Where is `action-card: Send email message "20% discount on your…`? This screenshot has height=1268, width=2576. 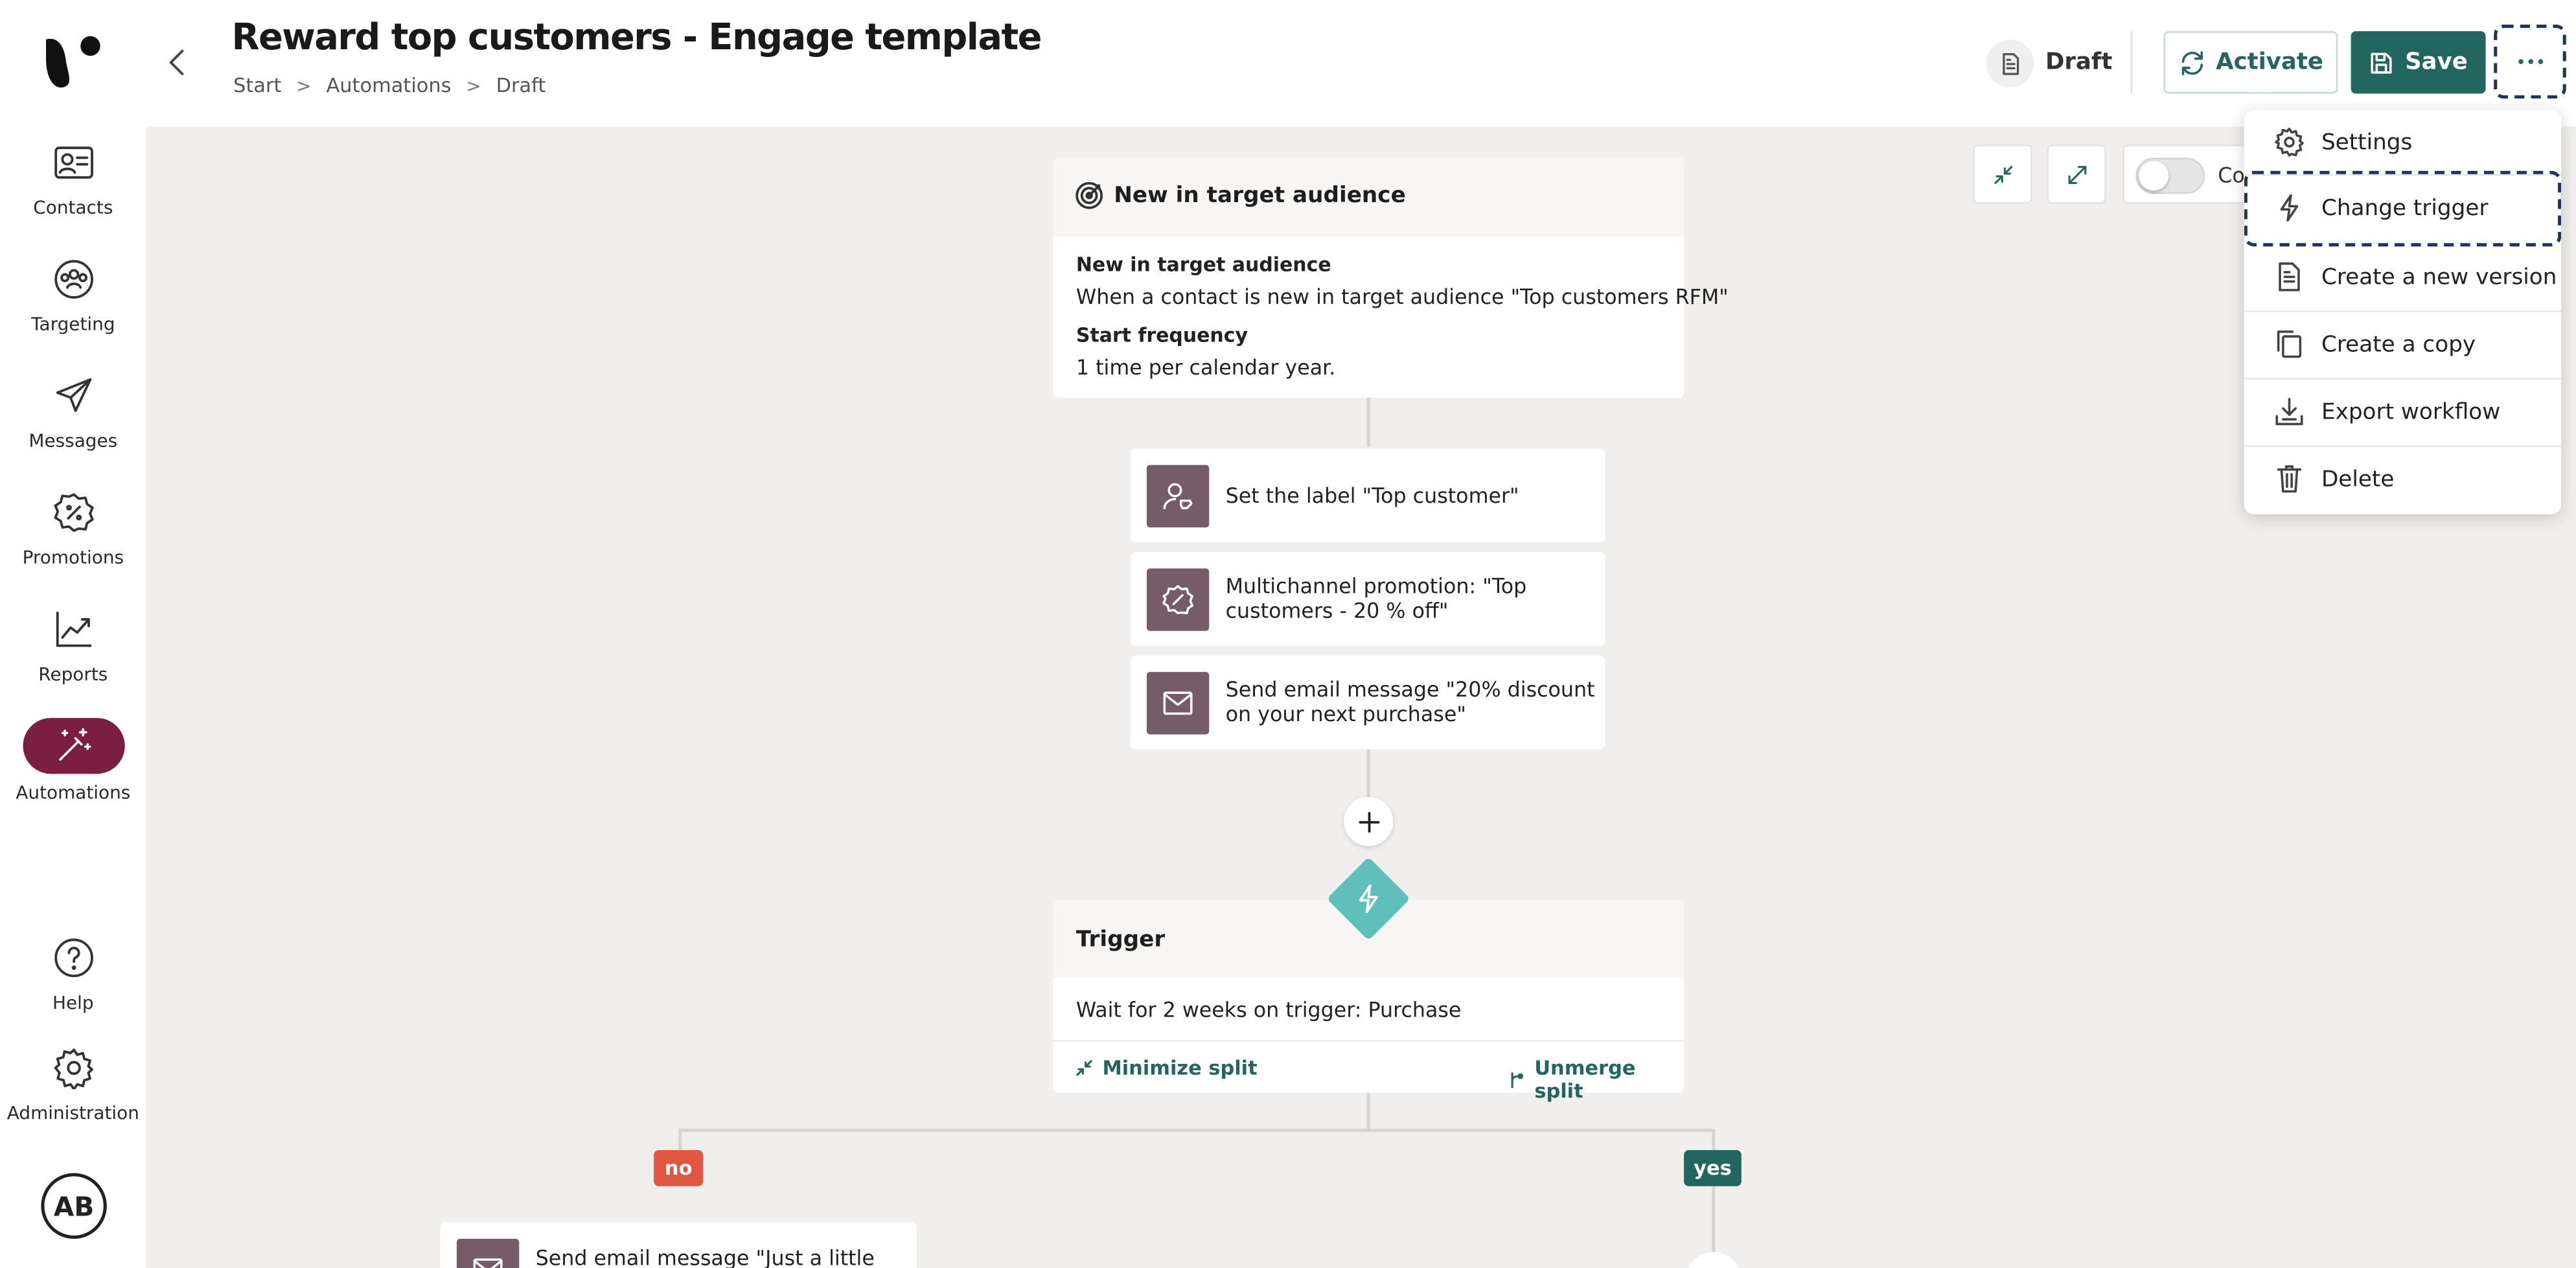 action-card: Send email message "20% discount on your… is located at coordinates (1367, 702).